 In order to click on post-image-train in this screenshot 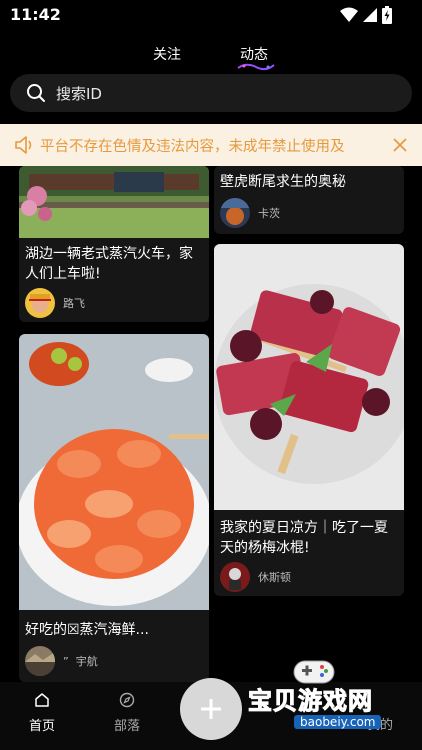, I will do `click(114, 202)`.